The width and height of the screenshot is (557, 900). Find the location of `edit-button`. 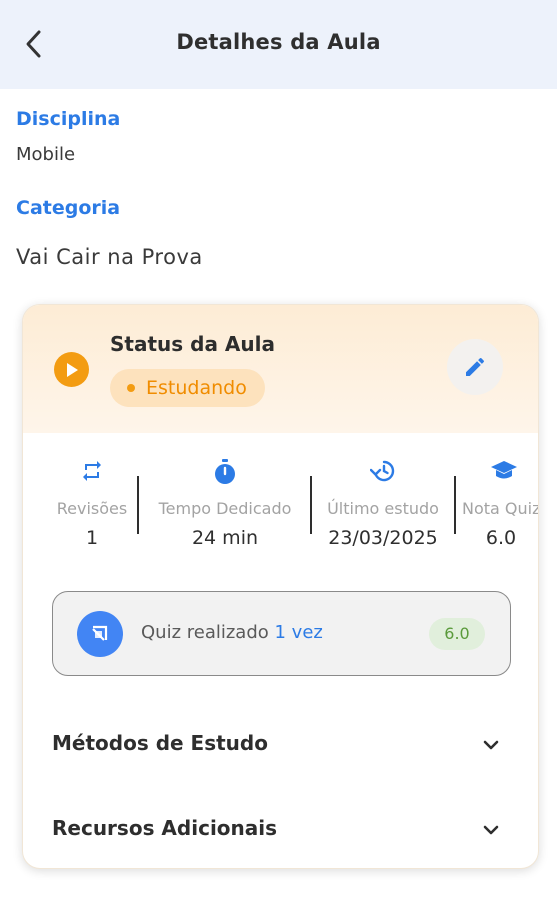

edit-button is located at coordinates (475, 367).